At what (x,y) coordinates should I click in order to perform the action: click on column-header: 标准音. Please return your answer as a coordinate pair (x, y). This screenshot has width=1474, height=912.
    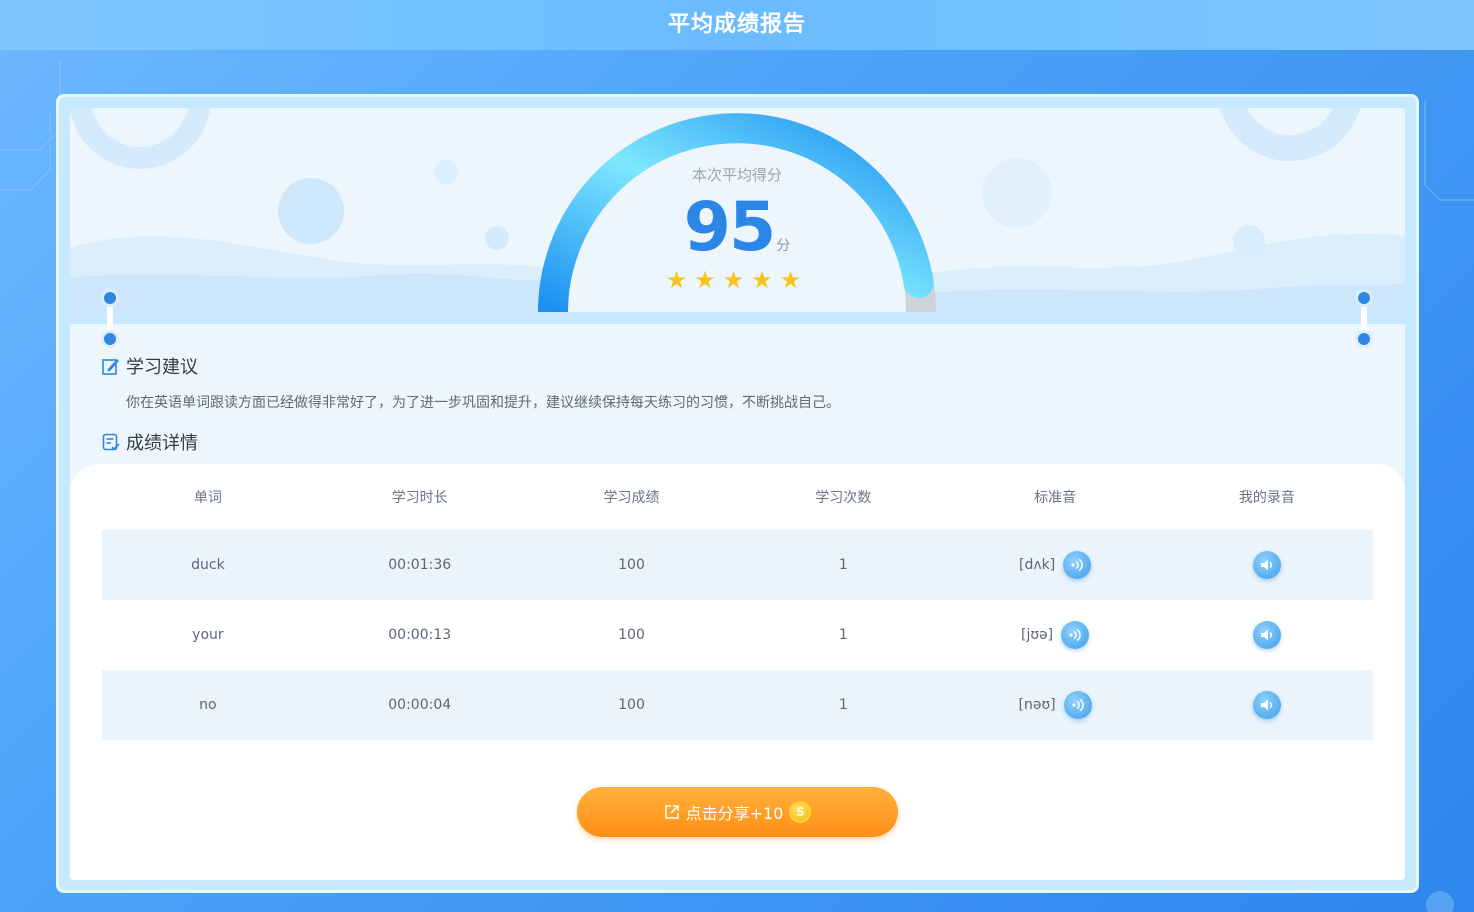
    Looking at the image, I should click on (1055, 498).